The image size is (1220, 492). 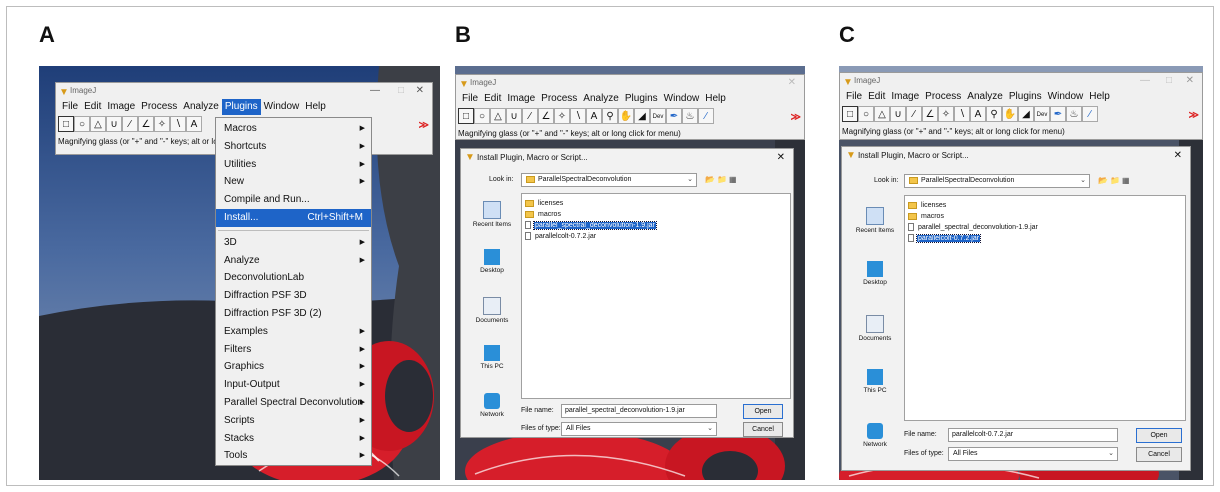 What do you see at coordinates (1045, 238) in the screenshot?
I see `file-item: parallelcolt-0.7.2.jar` at bounding box center [1045, 238].